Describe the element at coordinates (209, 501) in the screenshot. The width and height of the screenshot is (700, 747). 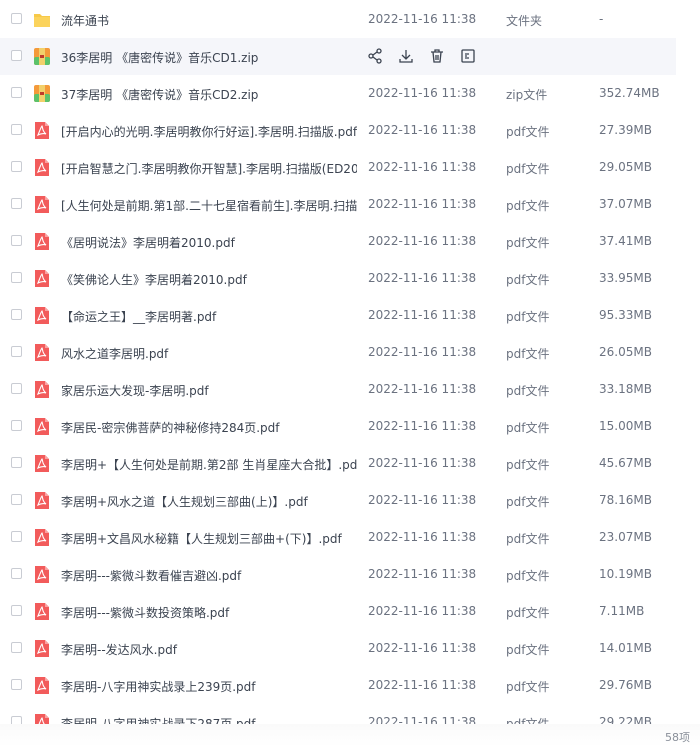
I see `file-name: 李居明+风水之道【人生规划三部曲(上)】.pdf` at that location.